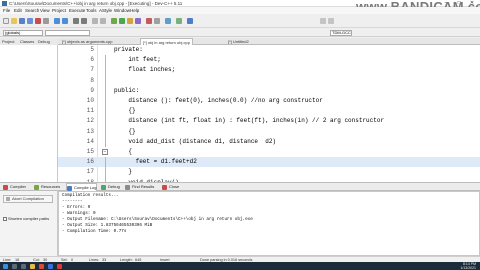  Describe the element at coordinates (240, 21) in the screenshot. I see `main-toolbar` at that location.